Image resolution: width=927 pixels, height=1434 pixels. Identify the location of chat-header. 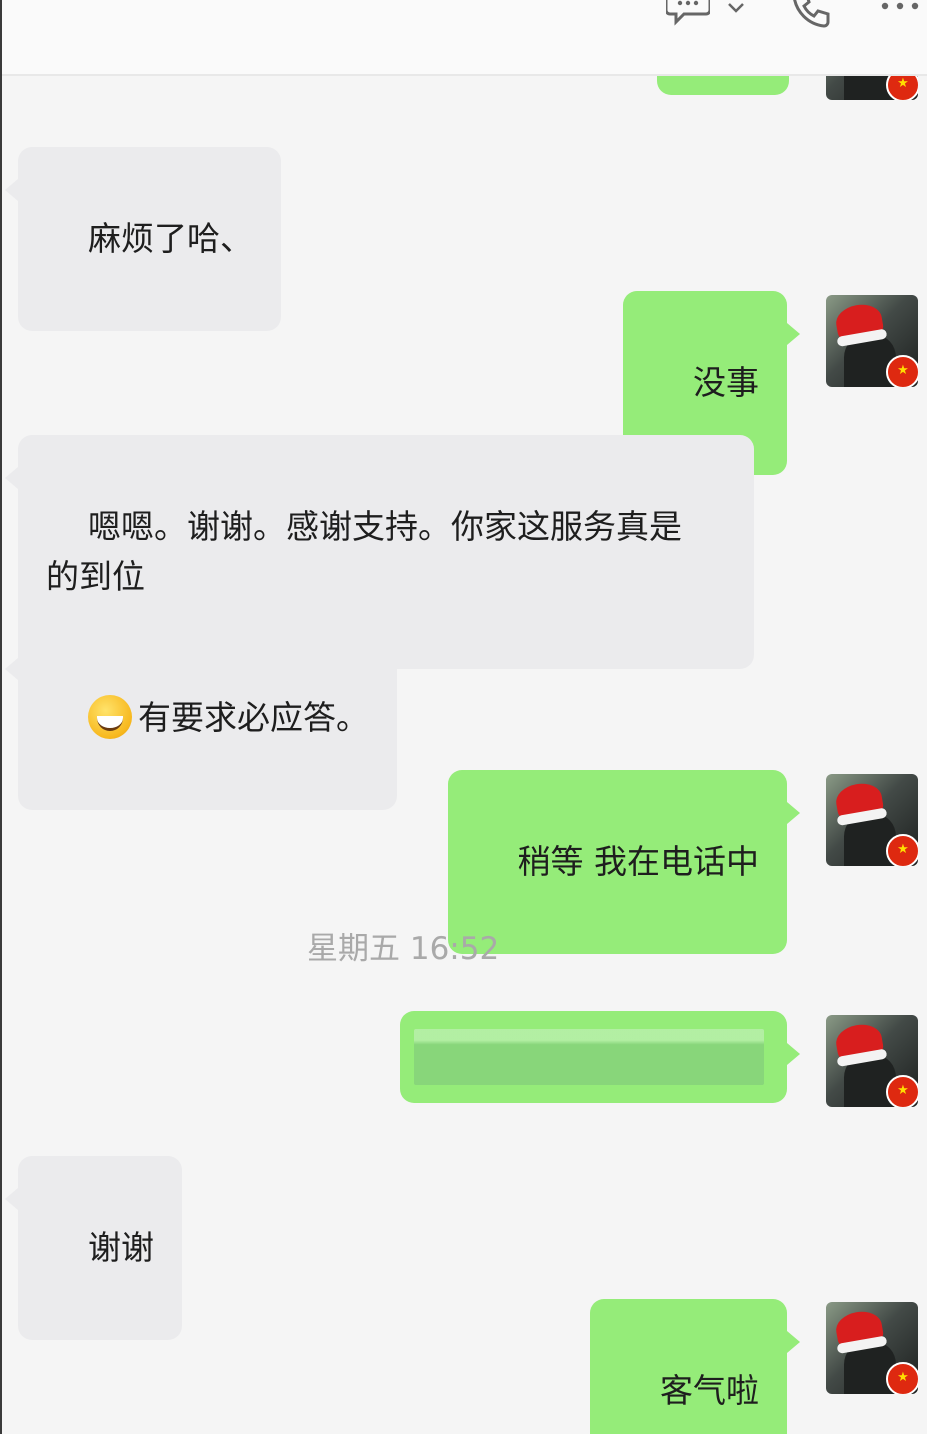
(464, 38).